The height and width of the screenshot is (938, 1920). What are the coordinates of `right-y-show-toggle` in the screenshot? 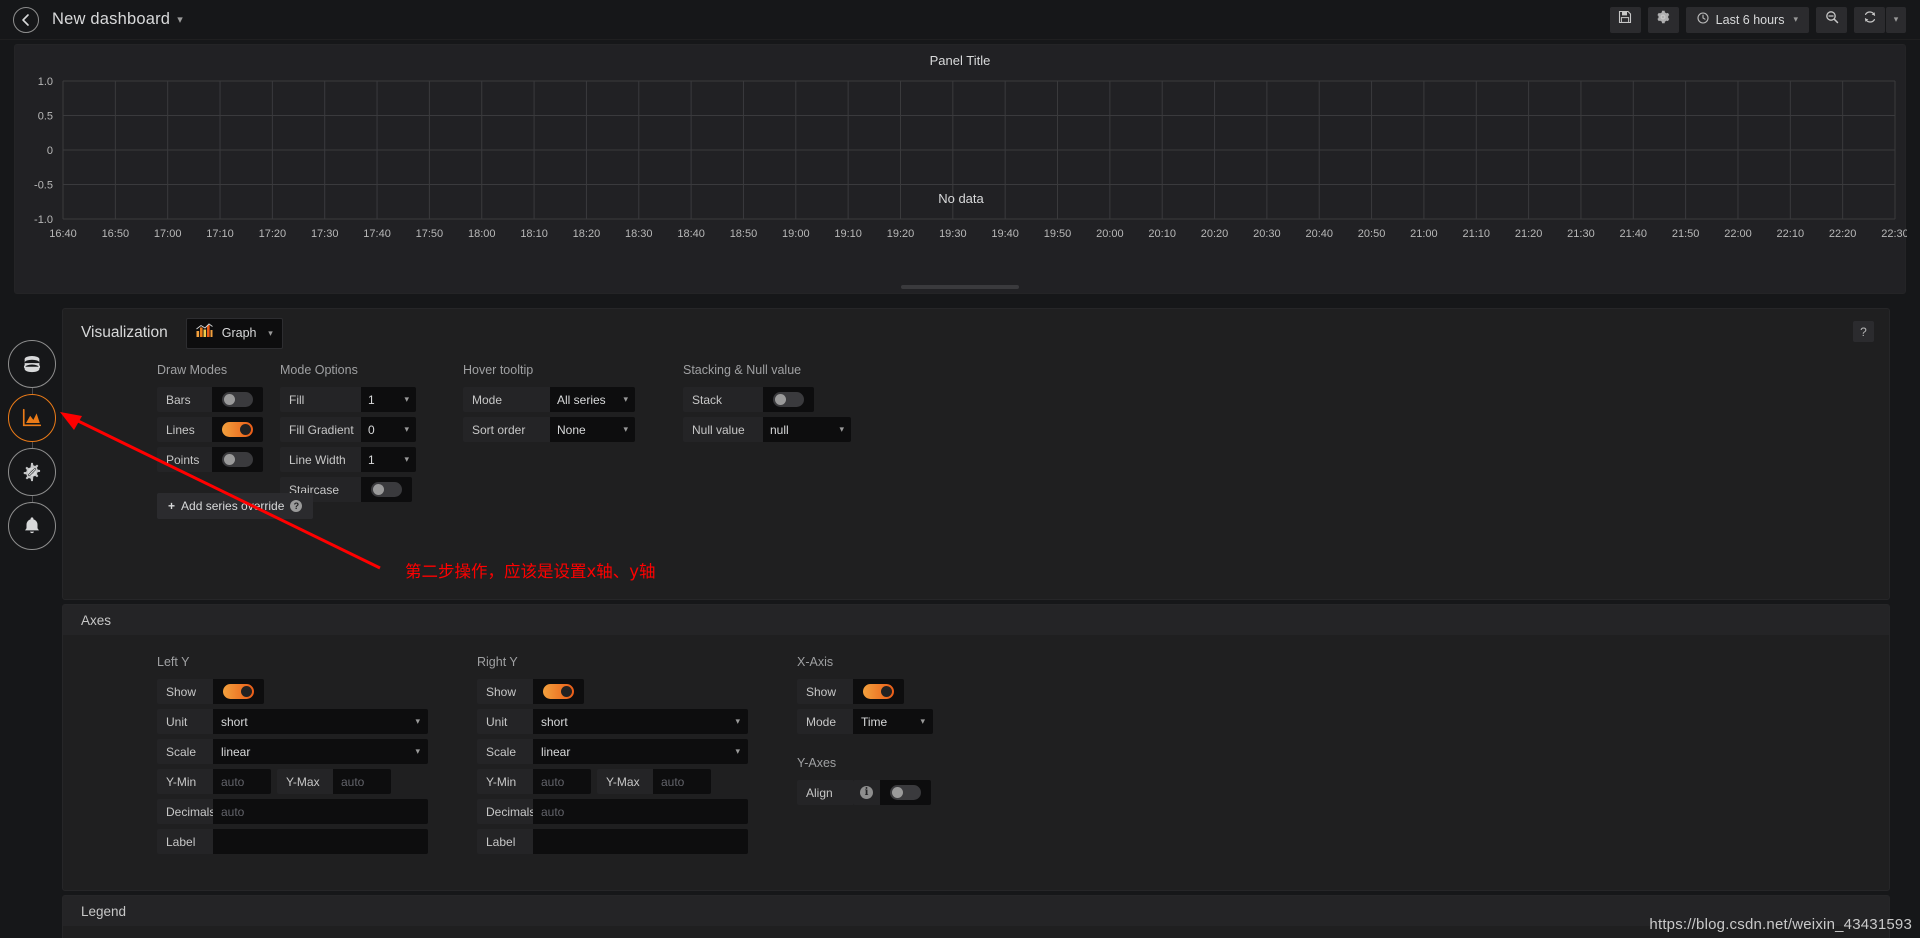 It's located at (558, 691).